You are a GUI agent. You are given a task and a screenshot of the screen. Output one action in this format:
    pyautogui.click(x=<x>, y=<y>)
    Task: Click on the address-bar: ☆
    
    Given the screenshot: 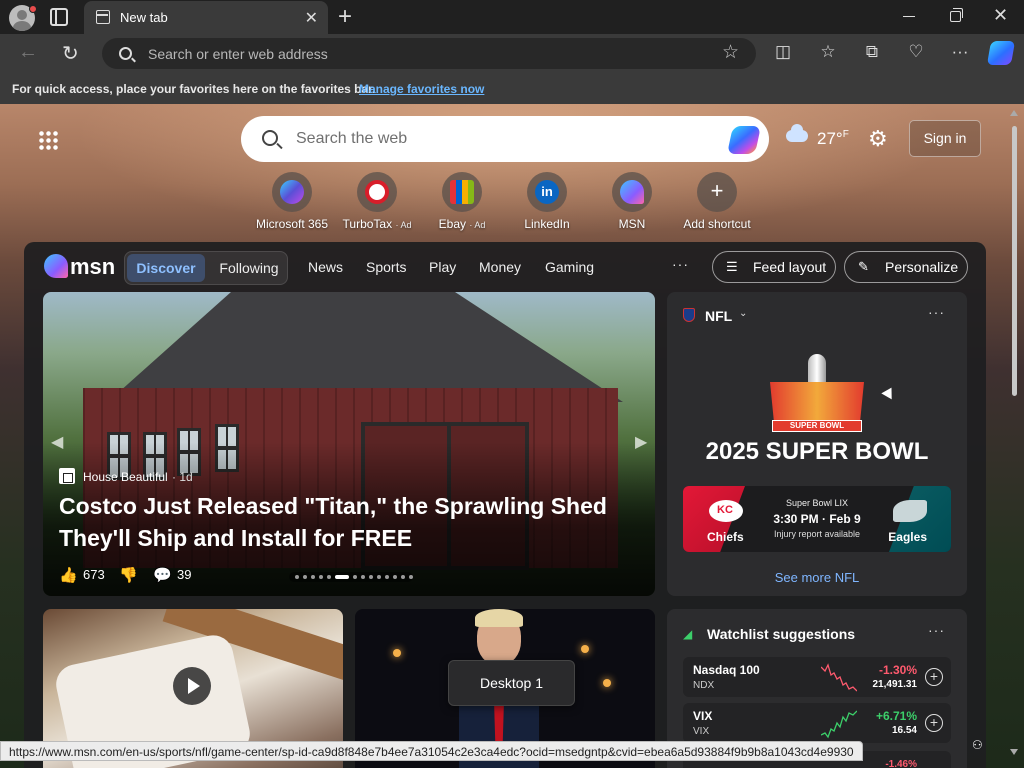 What is the action you would take?
    pyautogui.click(x=429, y=53)
    